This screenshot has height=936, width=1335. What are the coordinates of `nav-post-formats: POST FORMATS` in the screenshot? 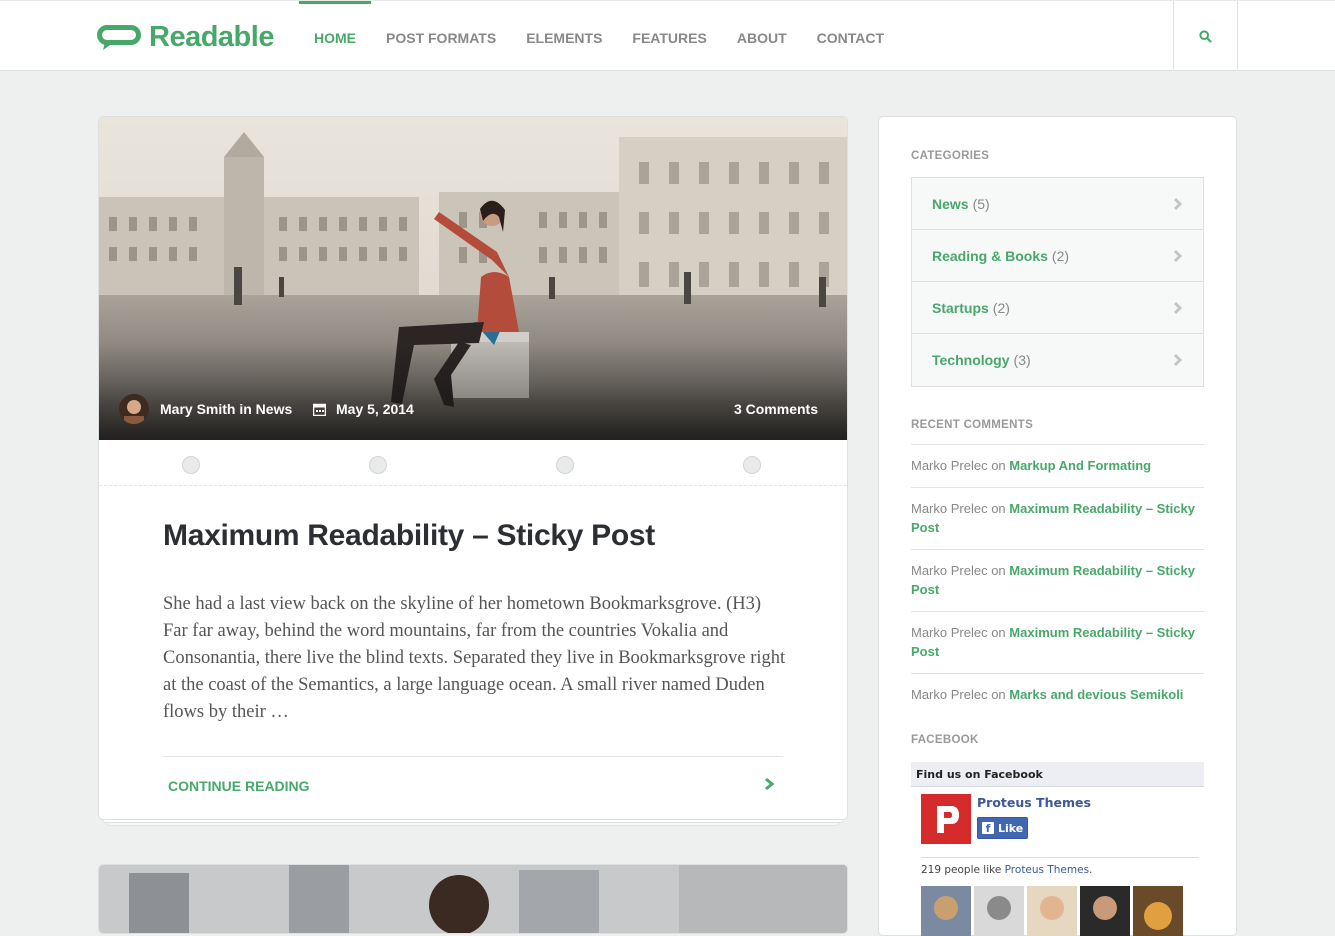 It's located at (441, 36).